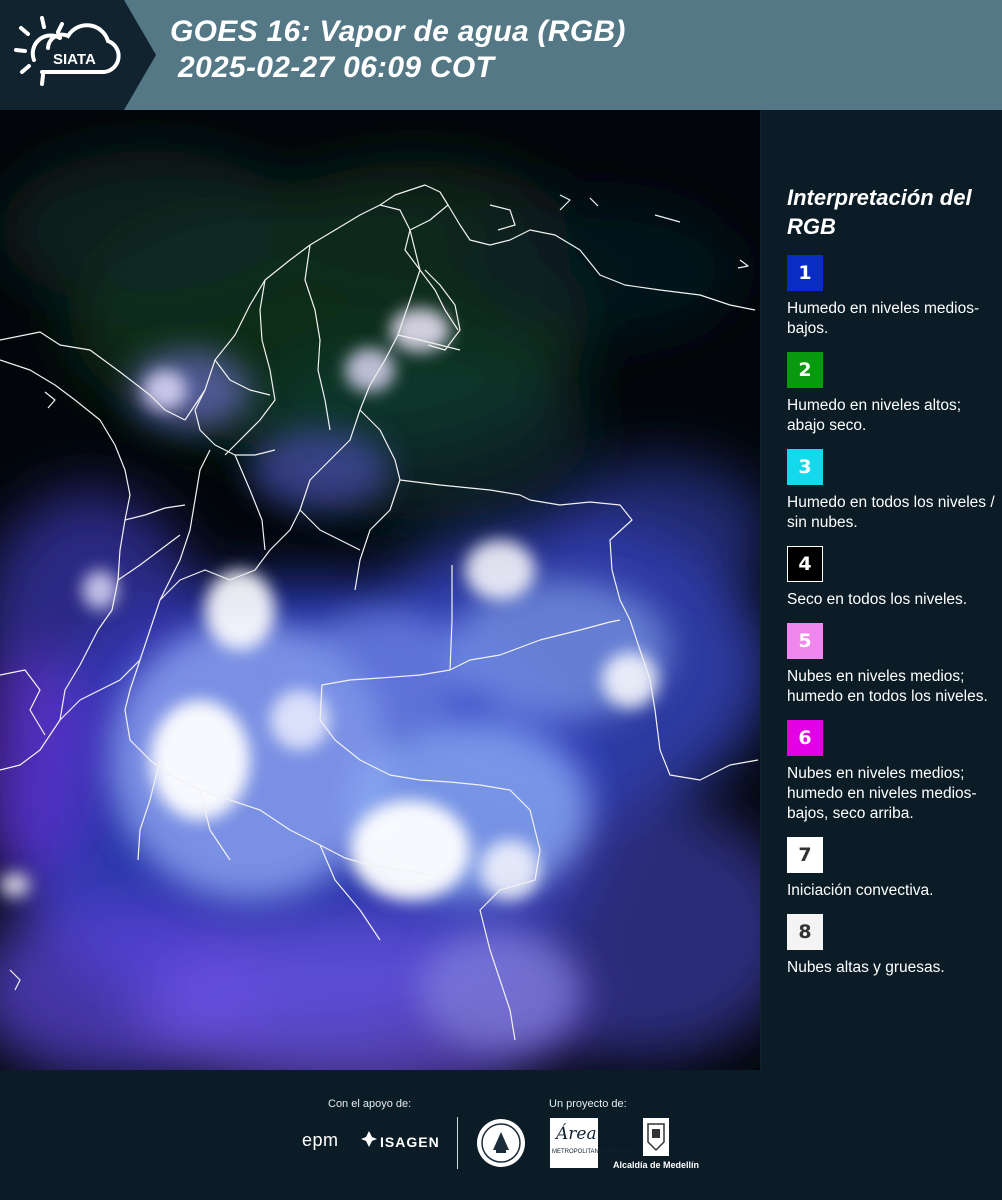 The width and height of the screenshot is (1002, 1200). I want to click on siata-logo: SIATA, so click(78, 55).